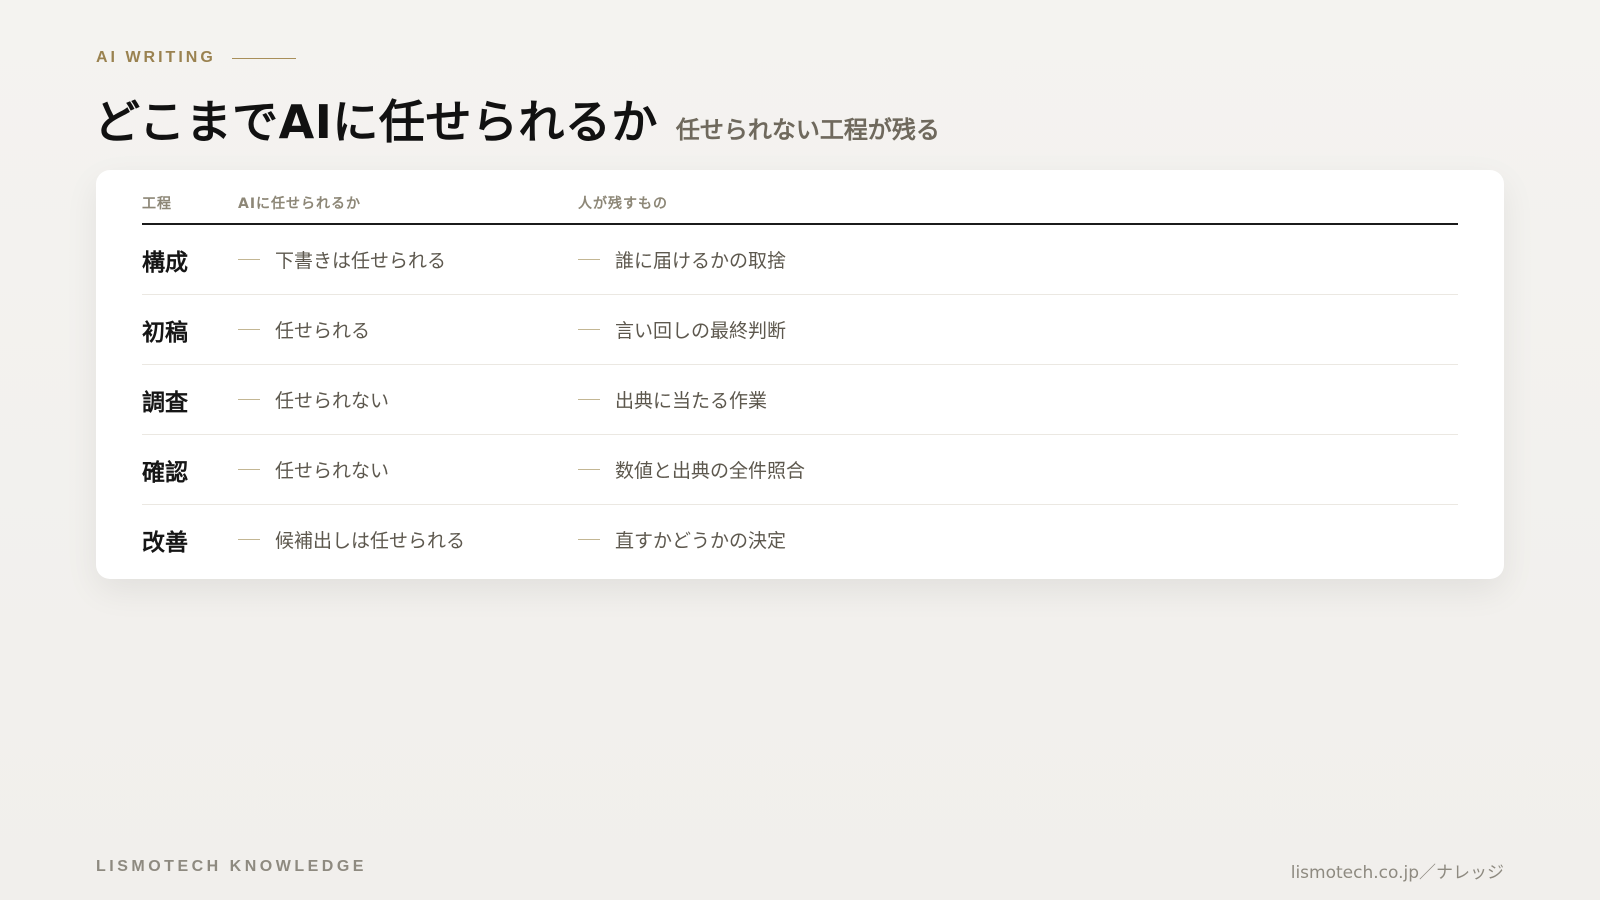  What do you see at coordinates (1018, 539) in the screenshot?
I see `human-cell: 直すかどうかの決定` at bounding box center [1018, 539].